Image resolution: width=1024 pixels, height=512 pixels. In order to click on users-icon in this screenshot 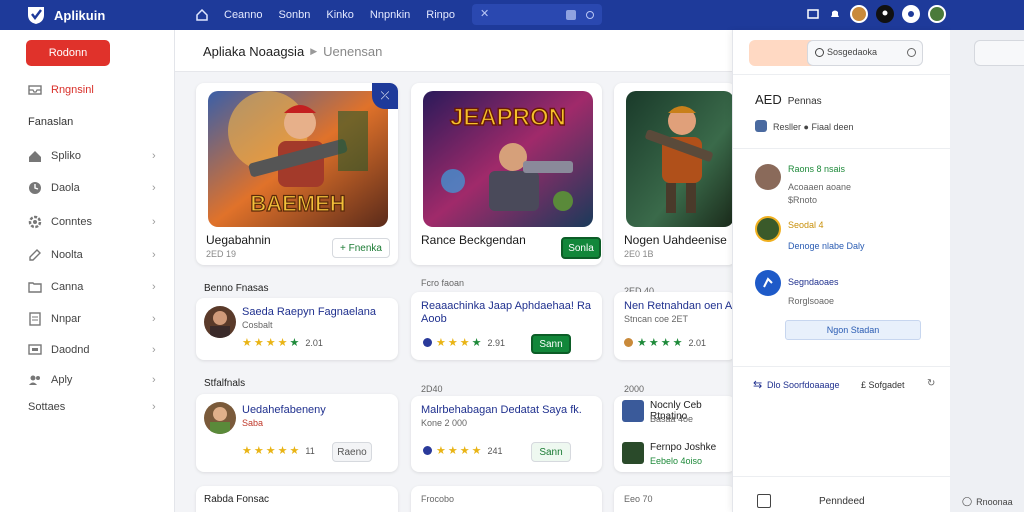, I will do `click(34, 380)`.